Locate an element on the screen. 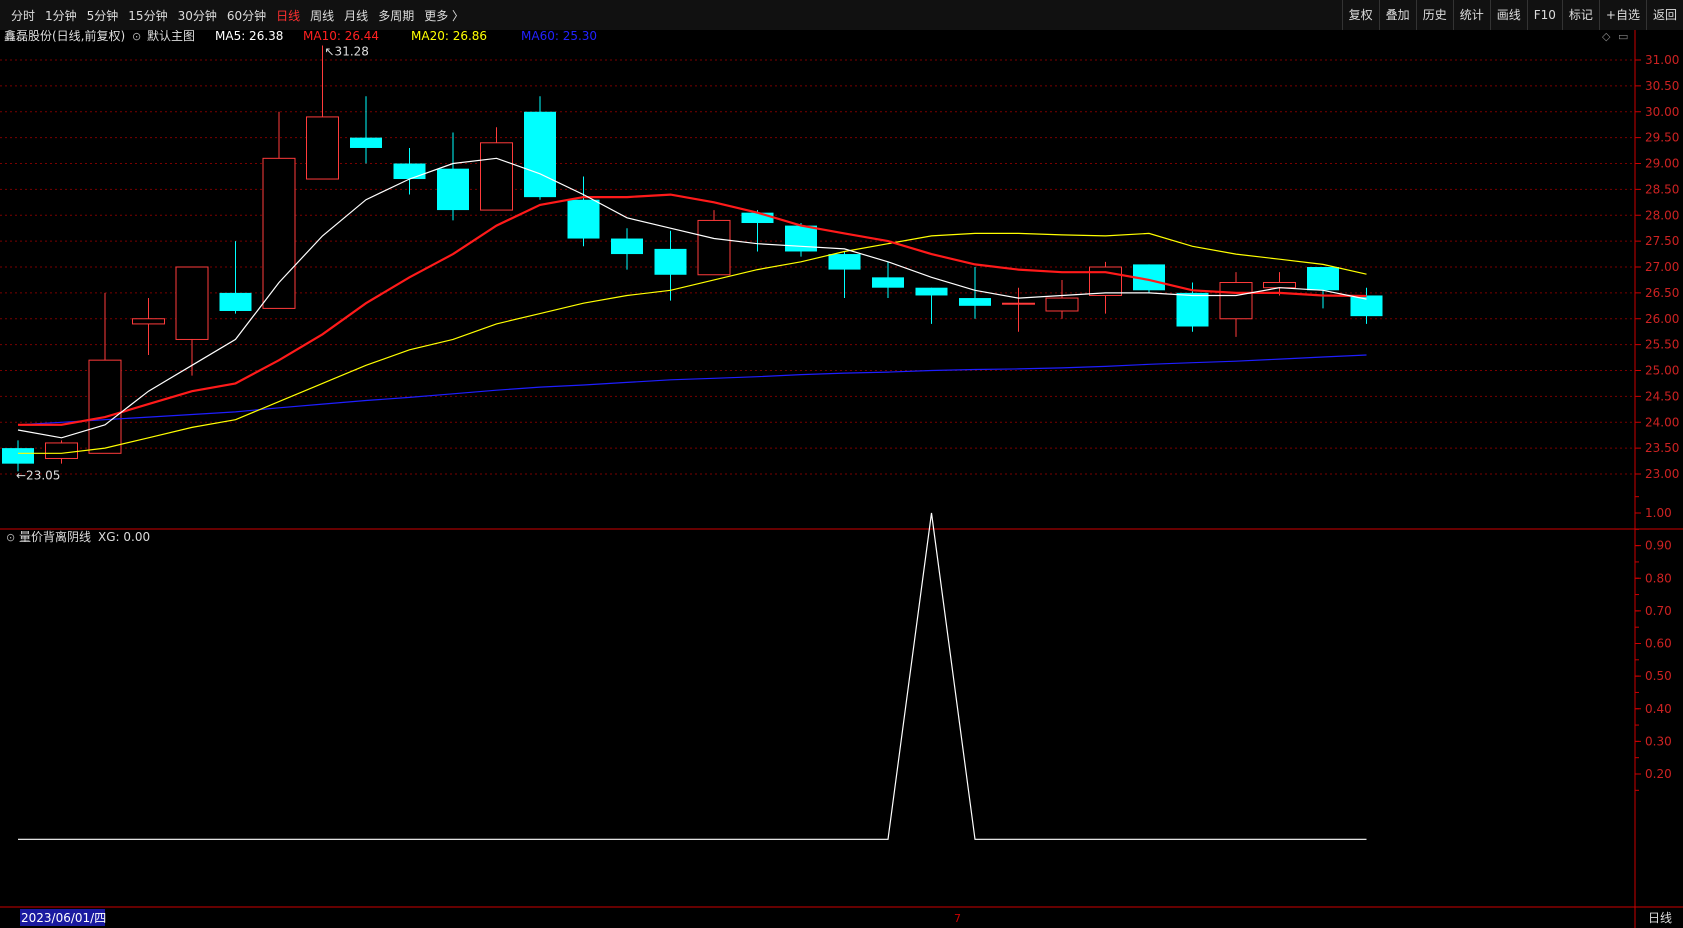 The image size is (1683, 928). cursor-mark: 7 is located at coordinates (957, 918).